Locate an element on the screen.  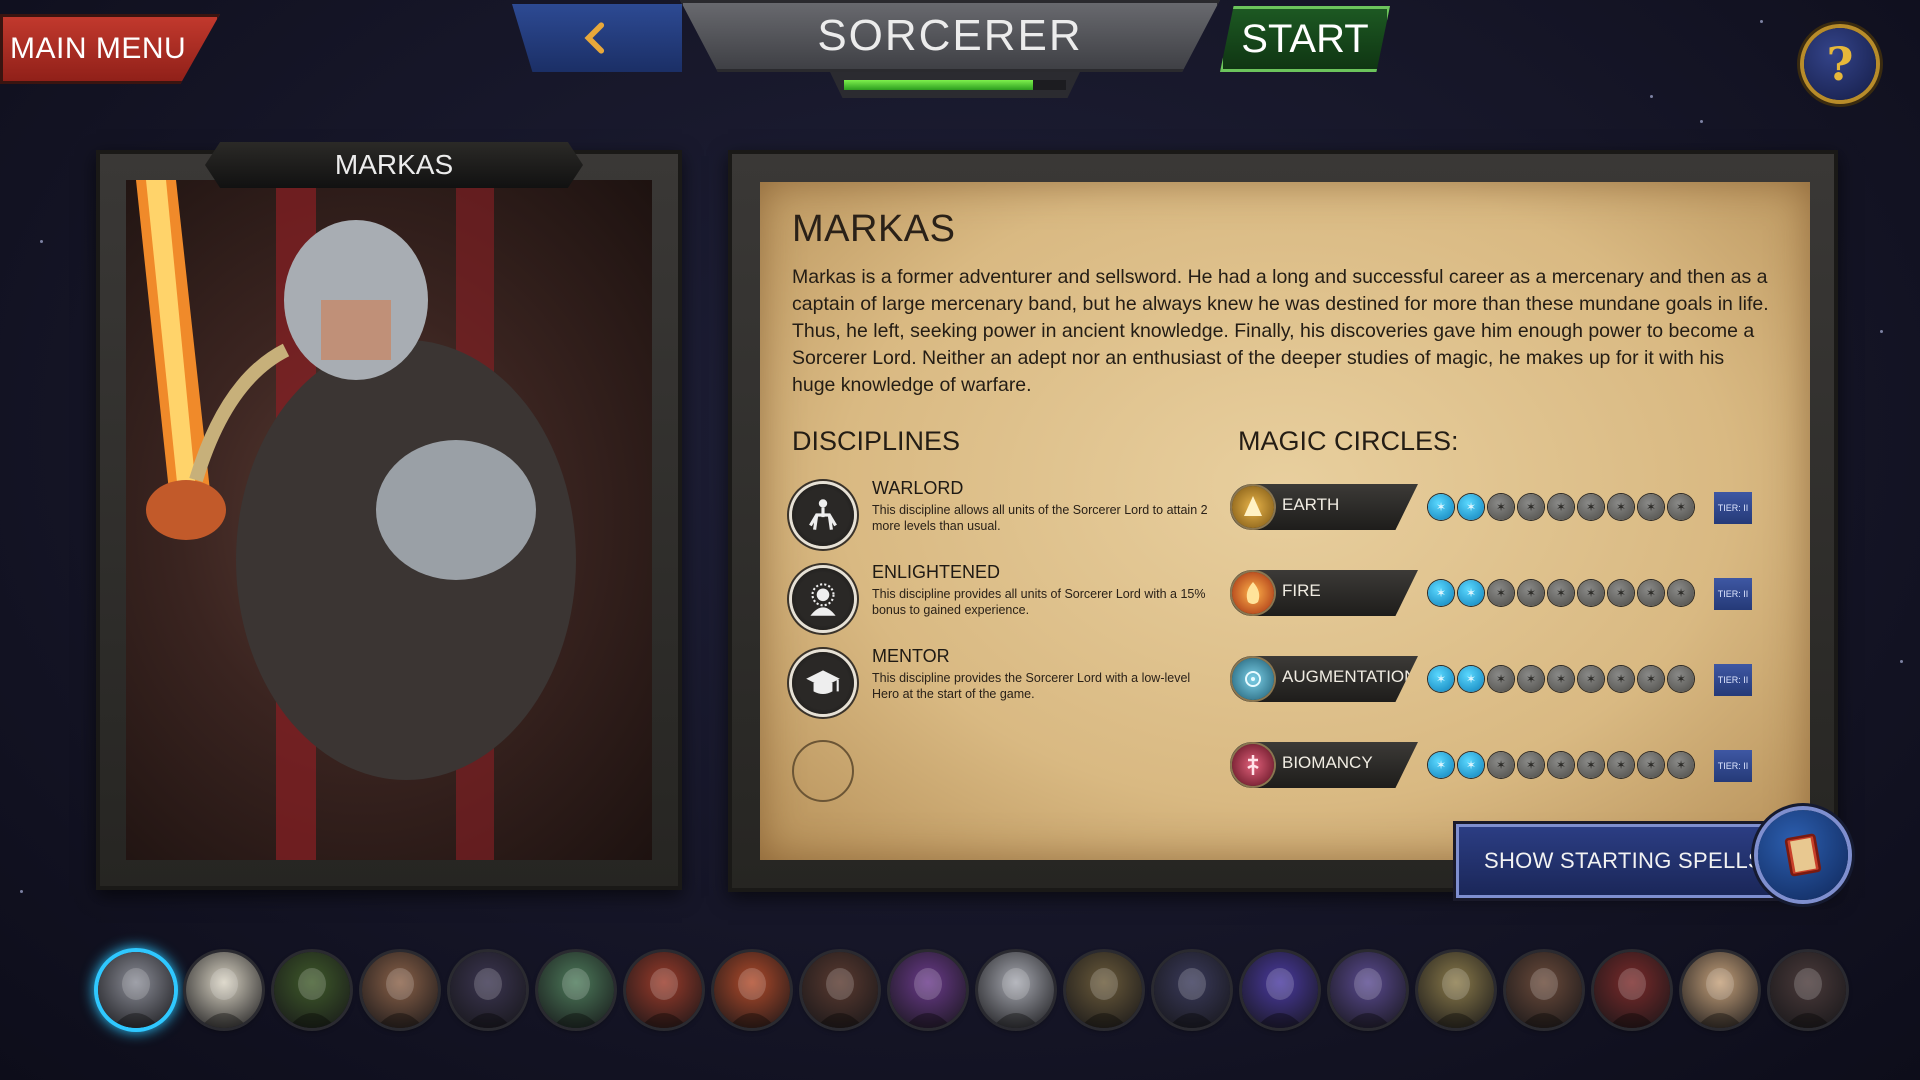
magic-circle-biomancy: BIOMANCY ✶ ✶ ✶ ✶ ✶ ✶ ✶ ✶ ✶ TIER: II is located at coordinates (1491, 767).